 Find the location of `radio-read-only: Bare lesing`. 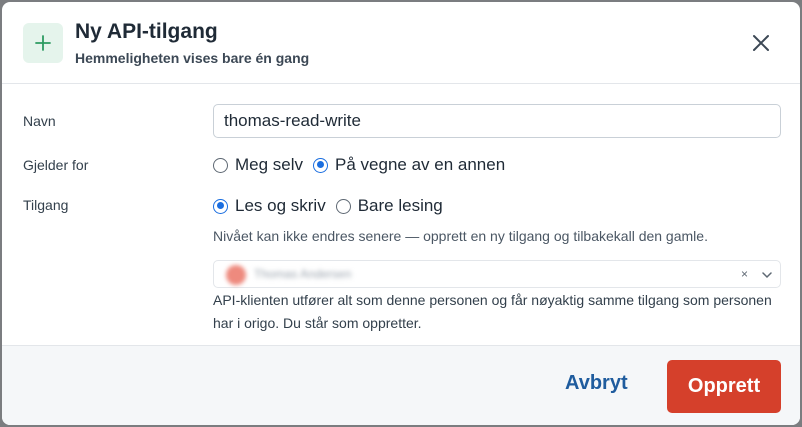

radio-read-only: Bare lesing is located at coordinates (389, 206).